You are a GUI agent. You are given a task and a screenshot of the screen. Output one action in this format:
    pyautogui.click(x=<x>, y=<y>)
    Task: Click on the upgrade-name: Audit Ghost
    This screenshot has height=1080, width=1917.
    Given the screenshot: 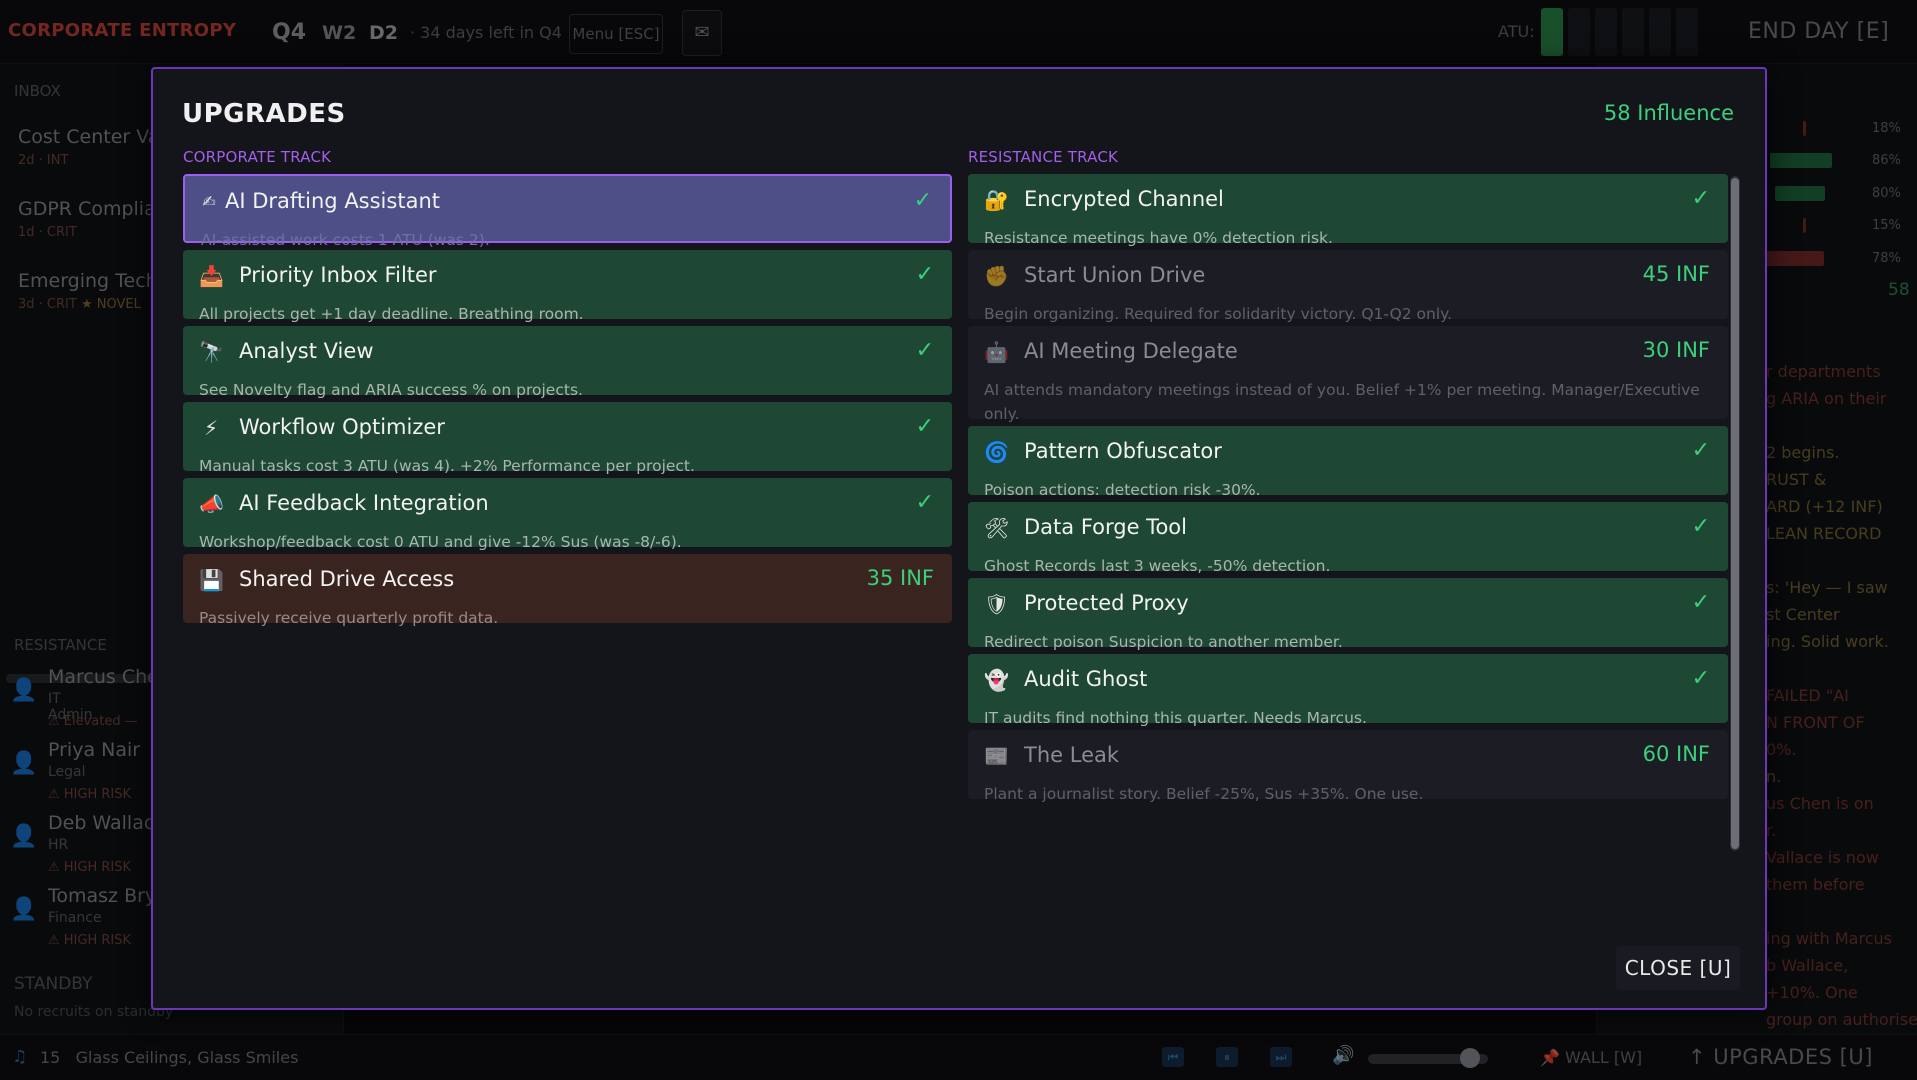 What is the action you would take?
    pyautogui.click(x=1086, y=679)
    